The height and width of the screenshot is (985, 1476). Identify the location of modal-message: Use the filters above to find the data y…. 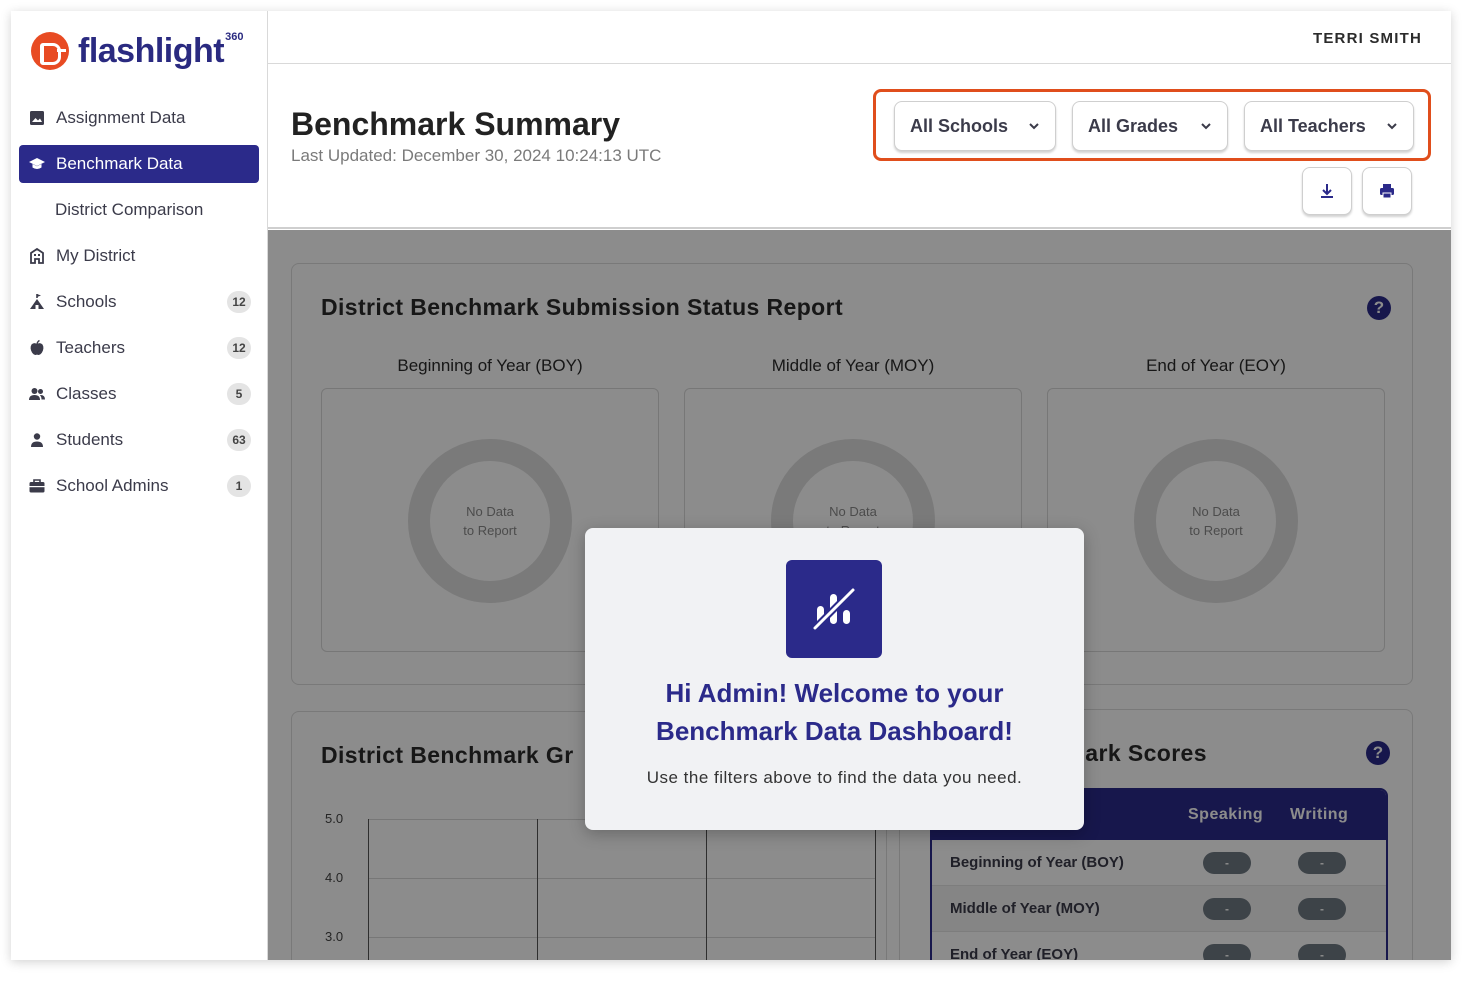
(834, 777).